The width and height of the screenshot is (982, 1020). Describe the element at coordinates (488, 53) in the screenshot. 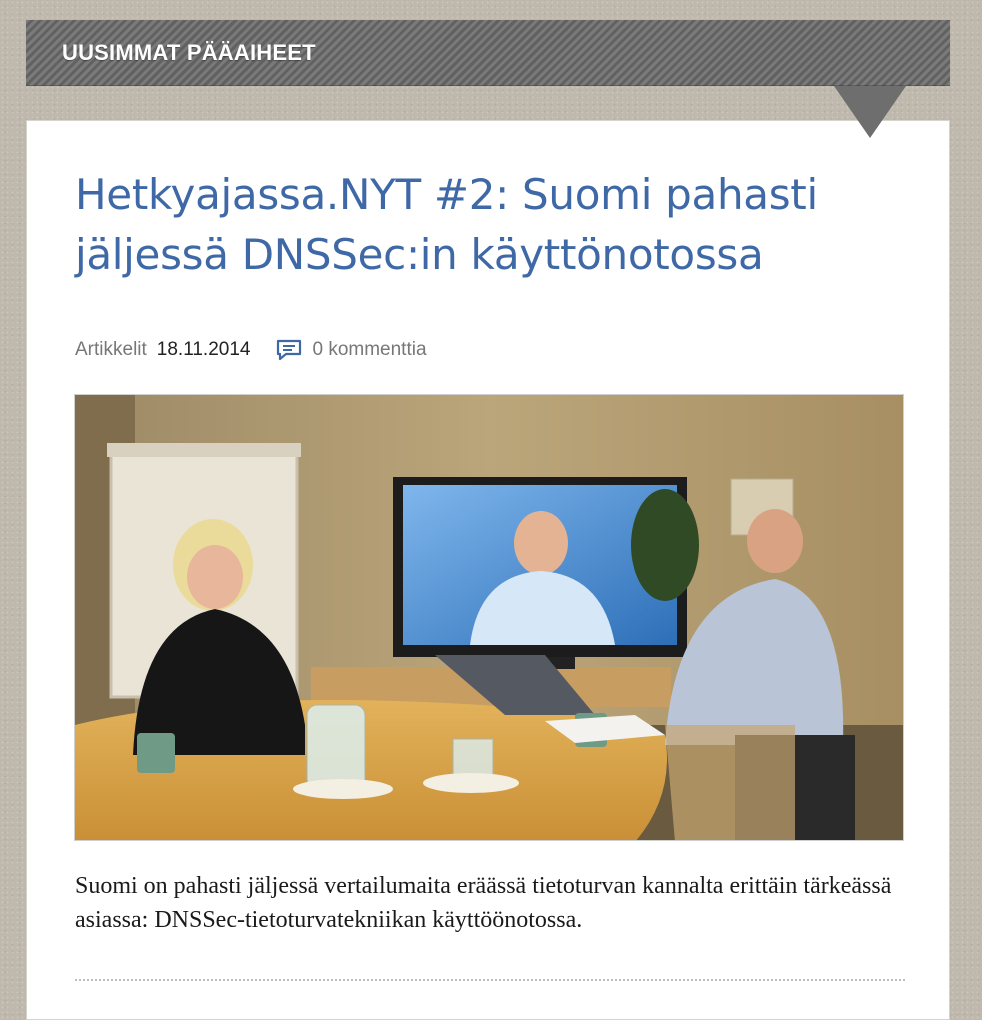

I see `section-header: UUSIMMAT PÄÄAIHEET` at that location.